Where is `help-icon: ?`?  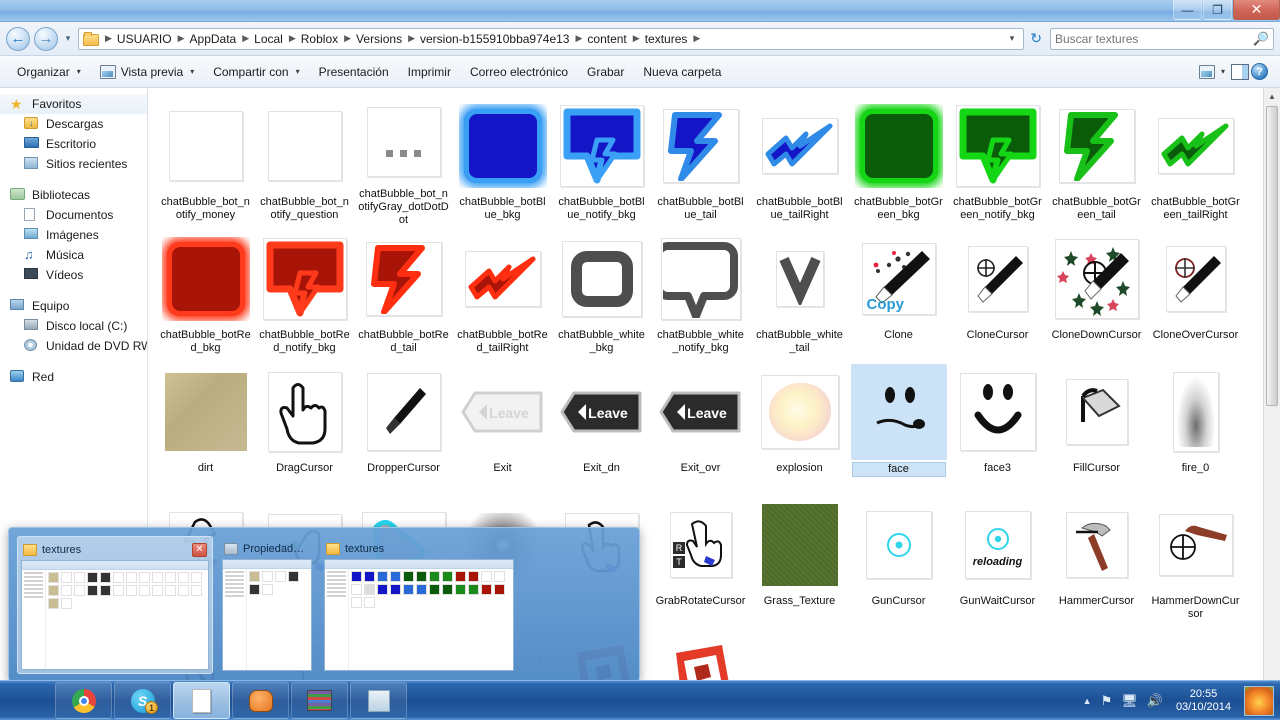
help-icon: ? is located at coordinates (1259, 71).